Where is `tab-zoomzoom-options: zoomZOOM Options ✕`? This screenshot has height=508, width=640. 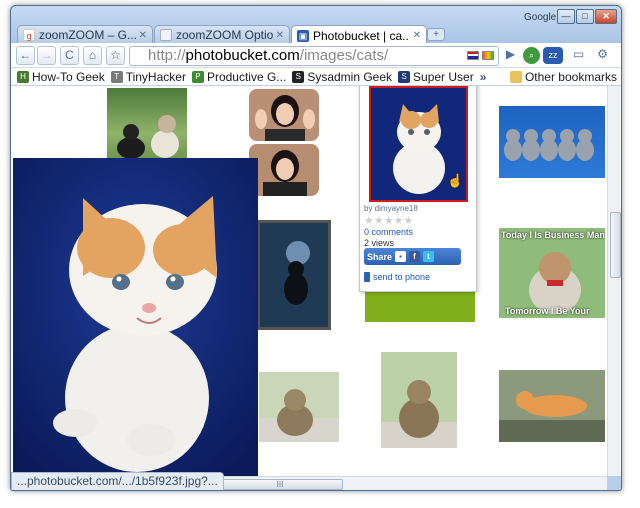 tab-zoomzoom-options: zoomZOOM Options ✕ is located at coordinates (222, 34).